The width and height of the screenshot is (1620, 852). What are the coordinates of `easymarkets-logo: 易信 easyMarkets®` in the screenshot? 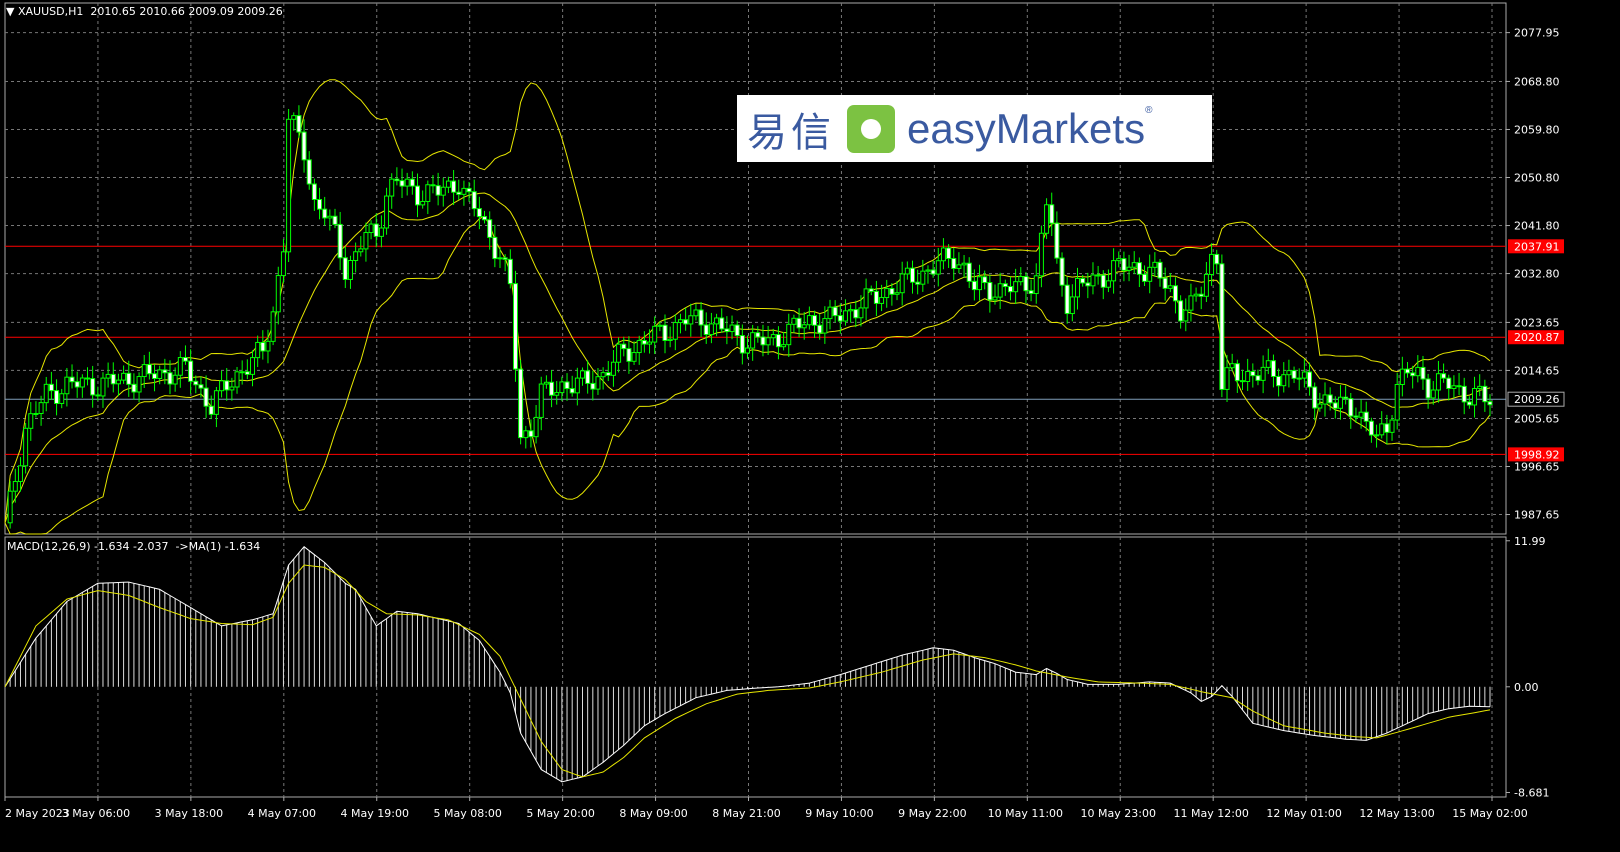 It's located at (974, 128).